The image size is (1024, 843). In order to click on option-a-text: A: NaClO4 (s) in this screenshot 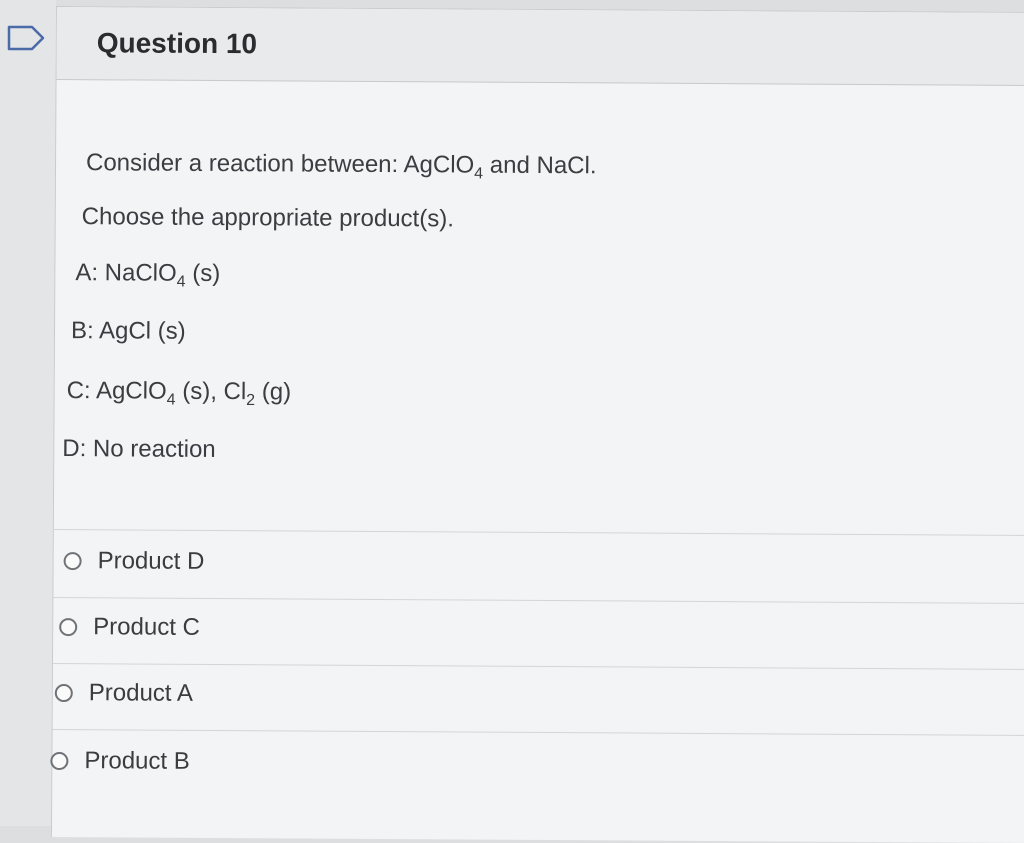, I will do `click(148, 275)`.